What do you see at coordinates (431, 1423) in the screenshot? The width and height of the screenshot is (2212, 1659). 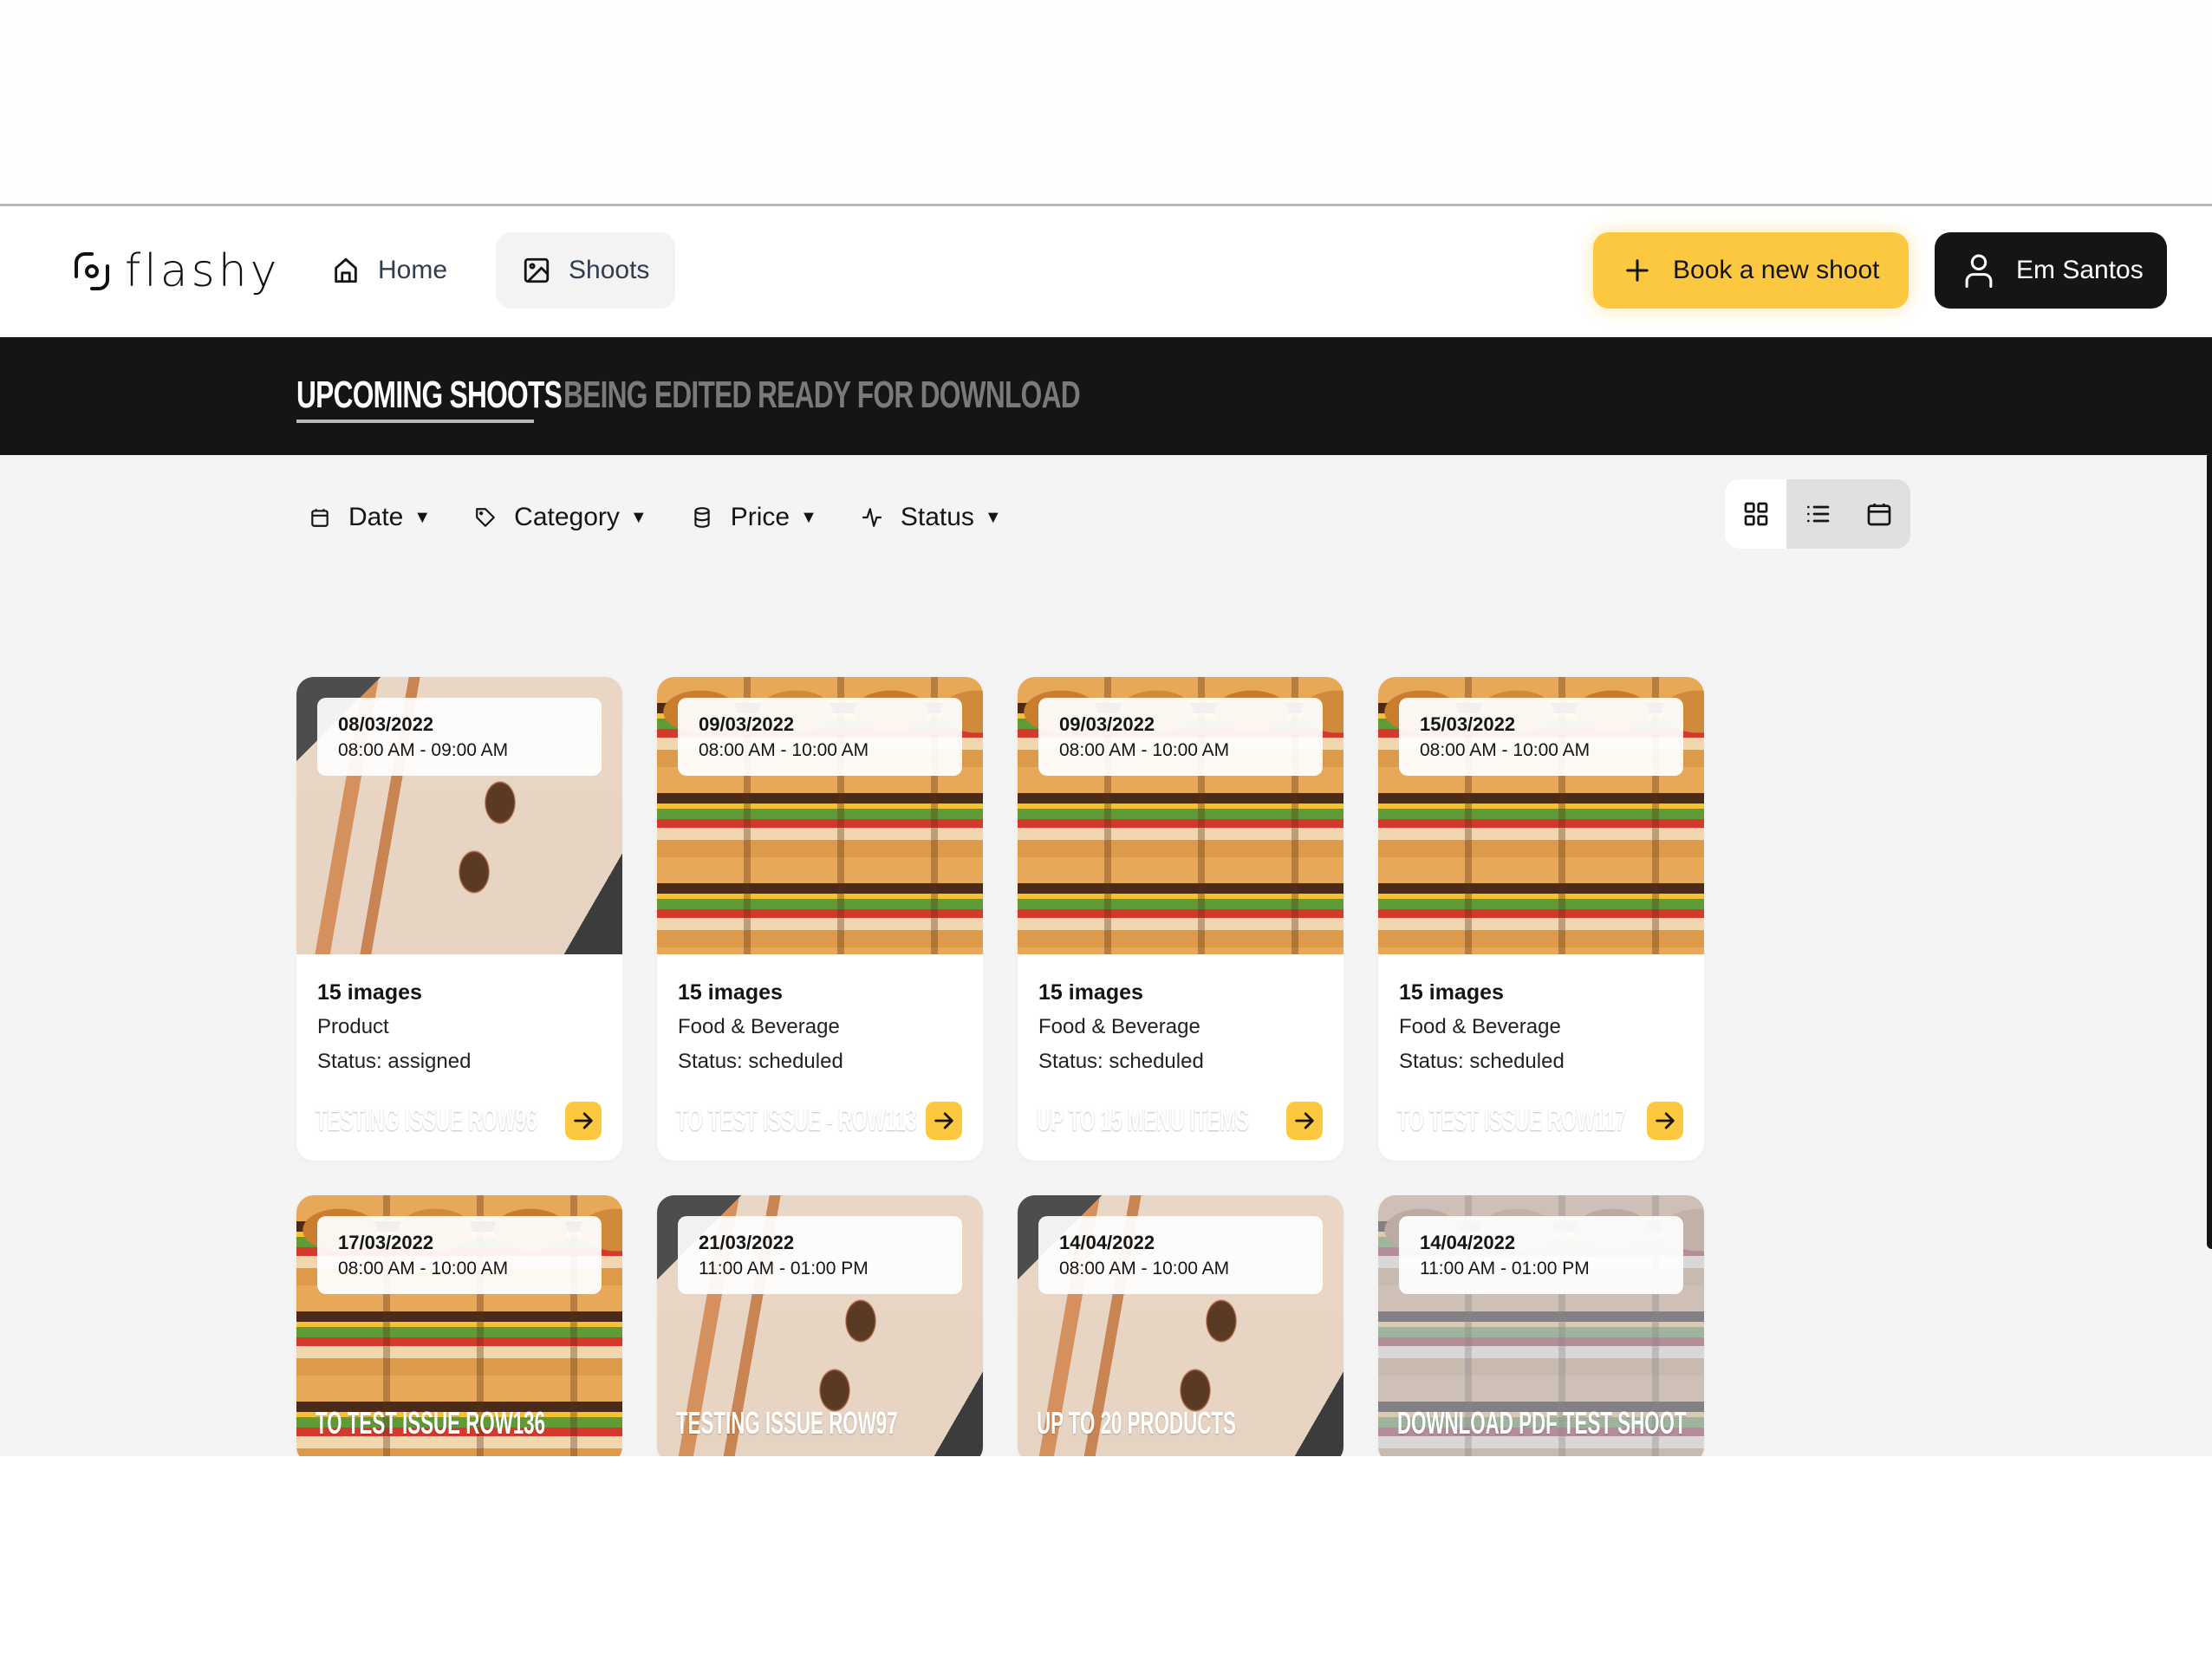 I see `shoot-title: TO TEST ISSUE ROW136` at bounding box center [431, 1423].